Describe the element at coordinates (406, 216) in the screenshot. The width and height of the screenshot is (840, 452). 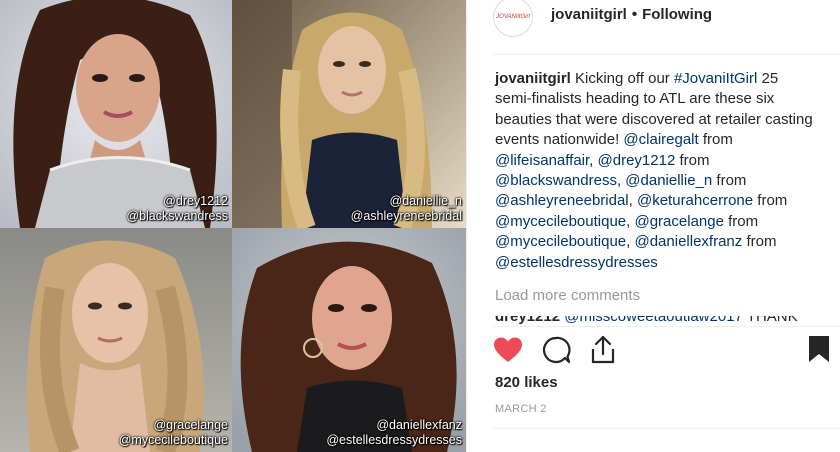
I see `photo-2-tag-retailer: @ashleyreneebridal` at that location.